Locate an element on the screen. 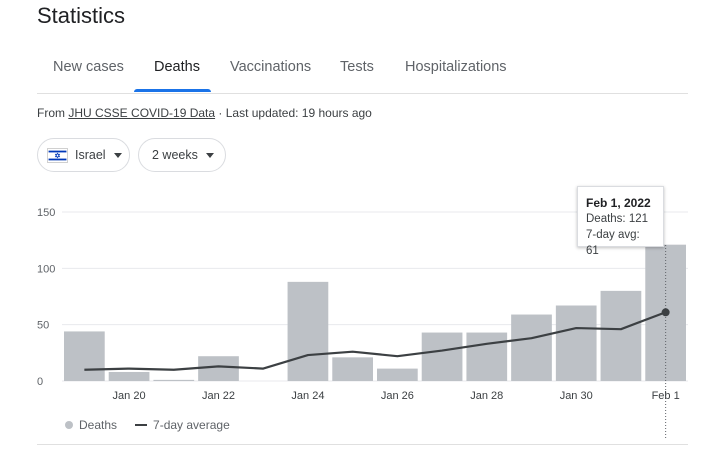 The width and height of the screenshot is (725, 452). tooltip-date: Feb 1, 2022 is located at coordinates (618, 203).